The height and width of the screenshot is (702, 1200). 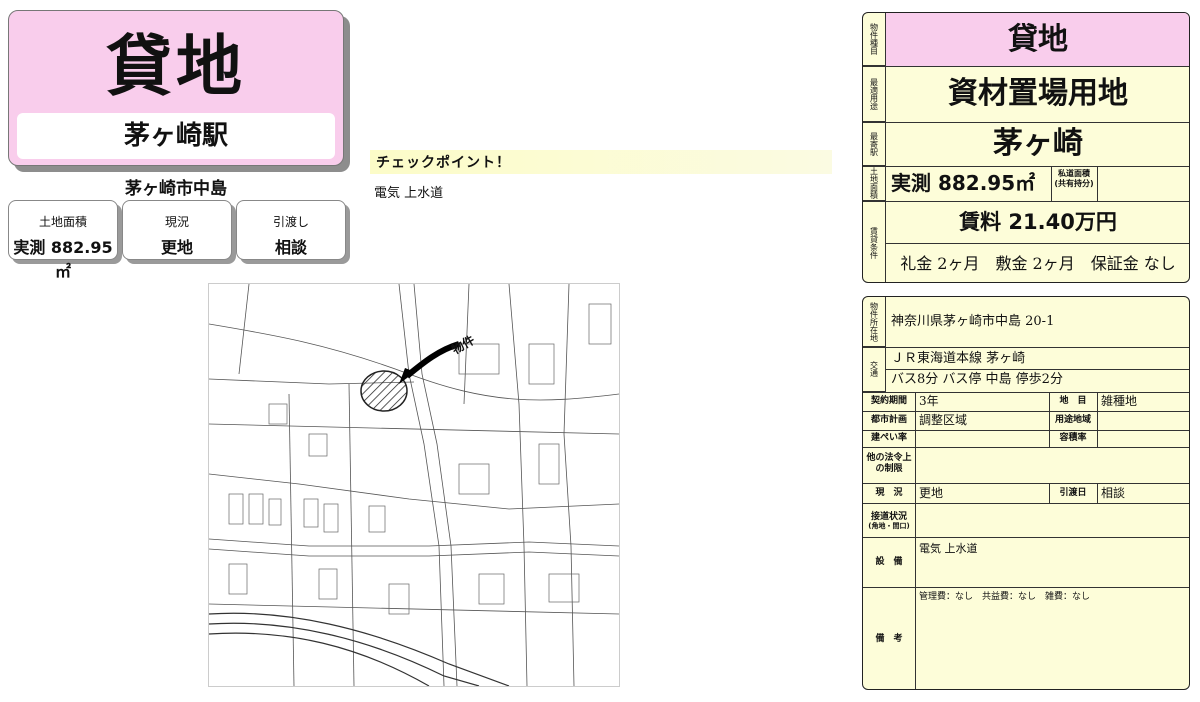 I want to click on zoning-label: 用途地域, so click(x=1072, y=420).